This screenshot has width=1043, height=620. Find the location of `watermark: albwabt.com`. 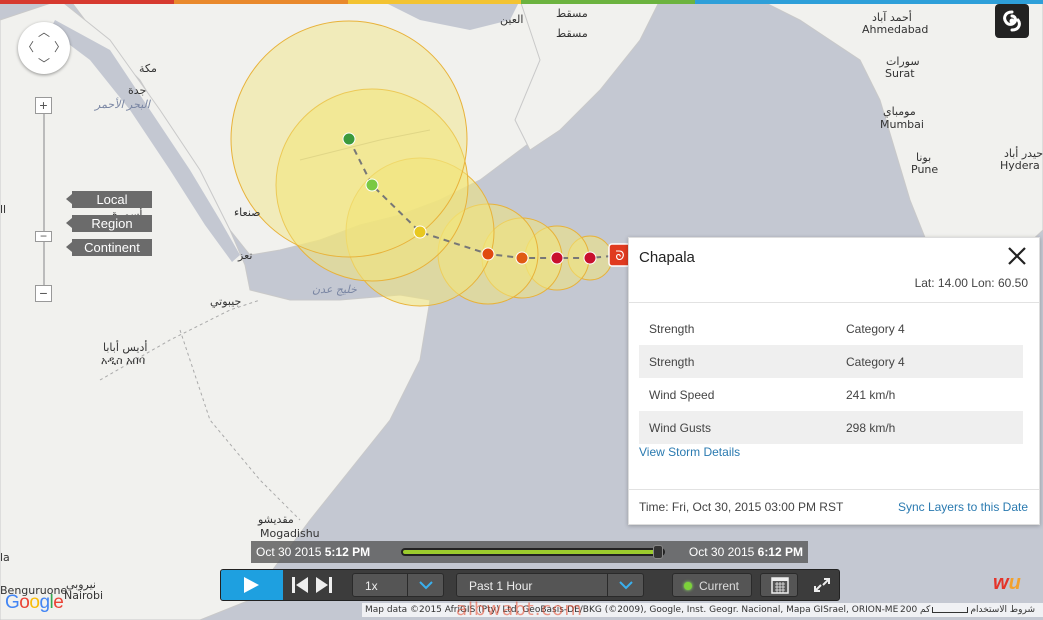

watermark: albwabt.com is located at coordinates (519, 609).